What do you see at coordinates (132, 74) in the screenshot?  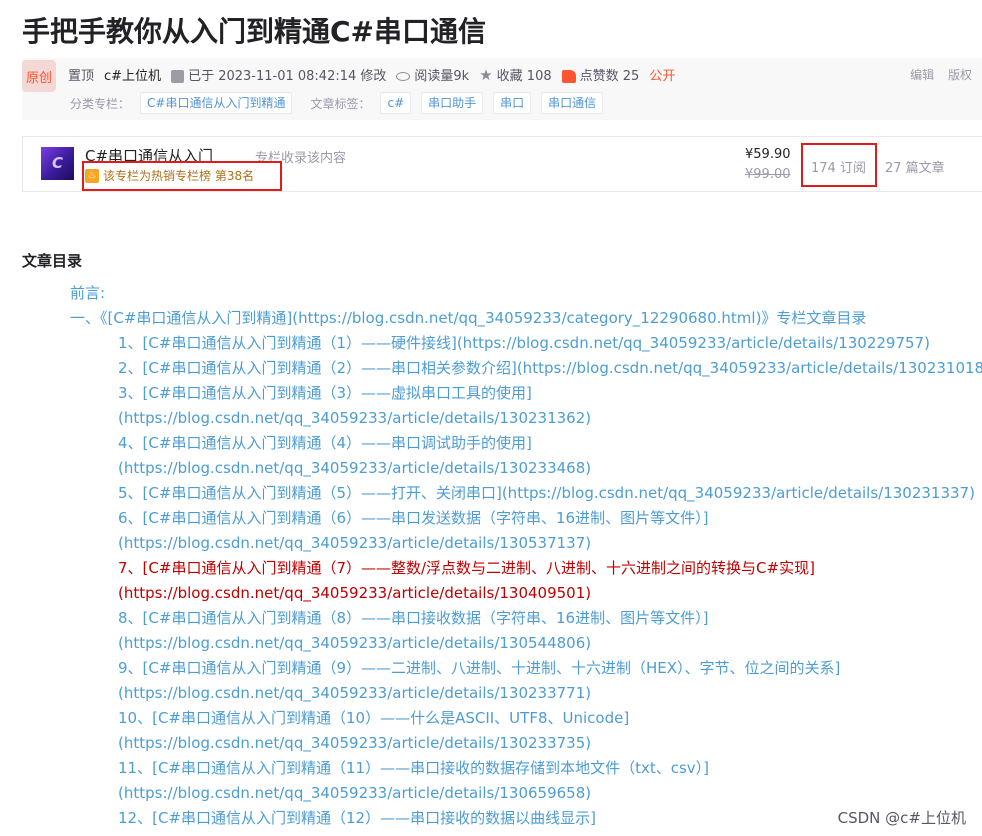 I see `author-link: c#上位机` at bounding box center [132, 74].